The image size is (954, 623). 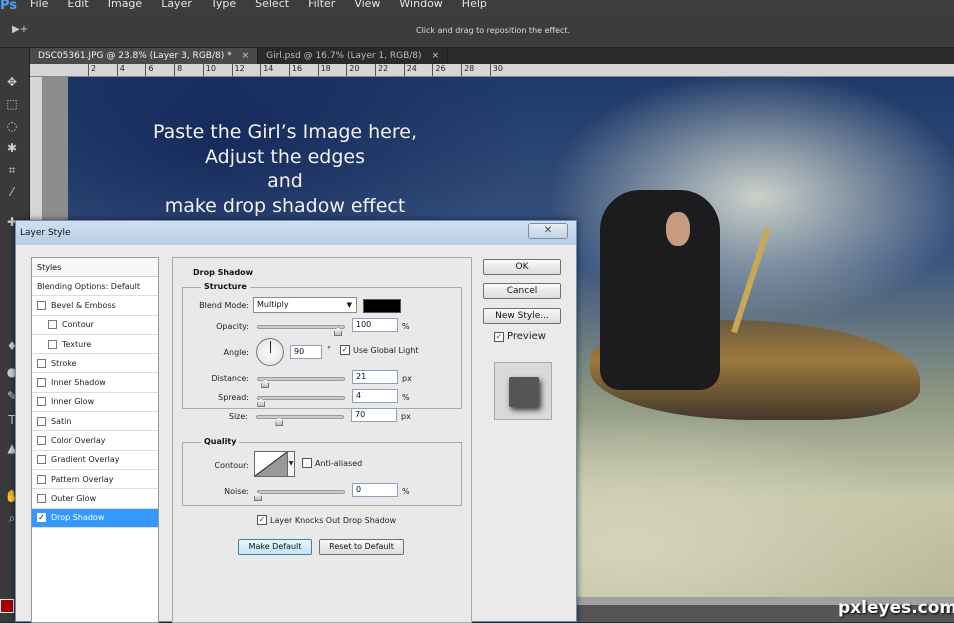 What do you see at coordinates (270, 352) in the screenshot?
I see `angle-dial` at bounding box center [270, 352].